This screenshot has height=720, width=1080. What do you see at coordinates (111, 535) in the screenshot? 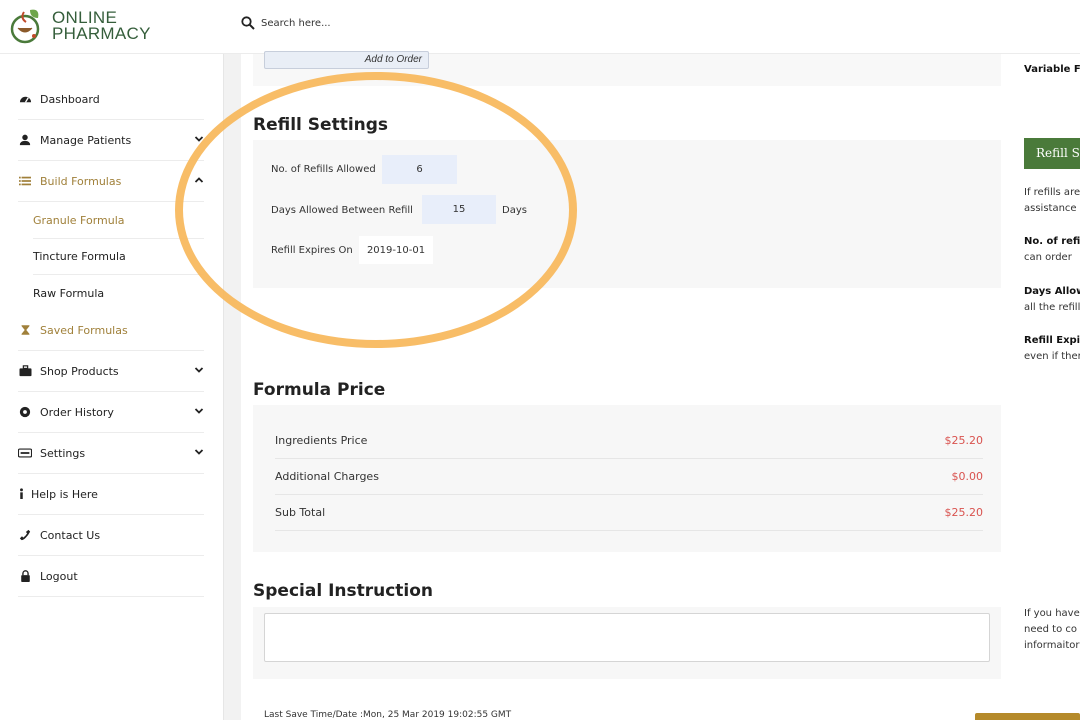
I see `sidebar-item-contact-us: Contact Us` at bounding box center [111, 535].